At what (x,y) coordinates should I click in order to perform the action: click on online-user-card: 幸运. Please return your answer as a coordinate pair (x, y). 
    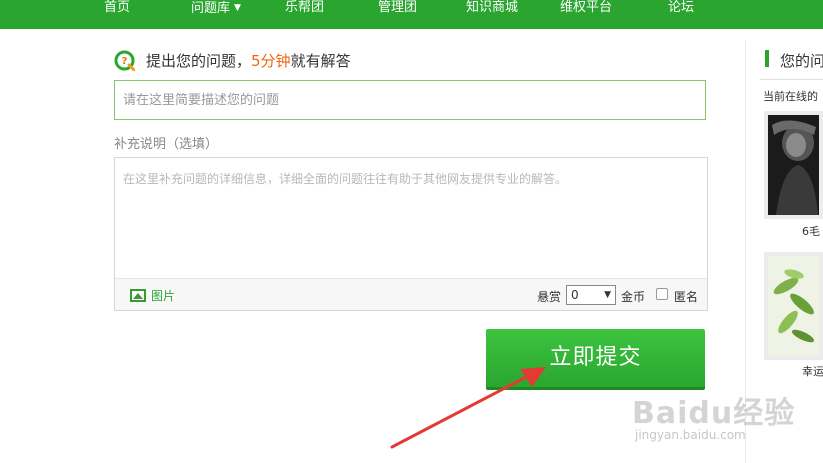
    Looking at the image, I should click on (793, 315).